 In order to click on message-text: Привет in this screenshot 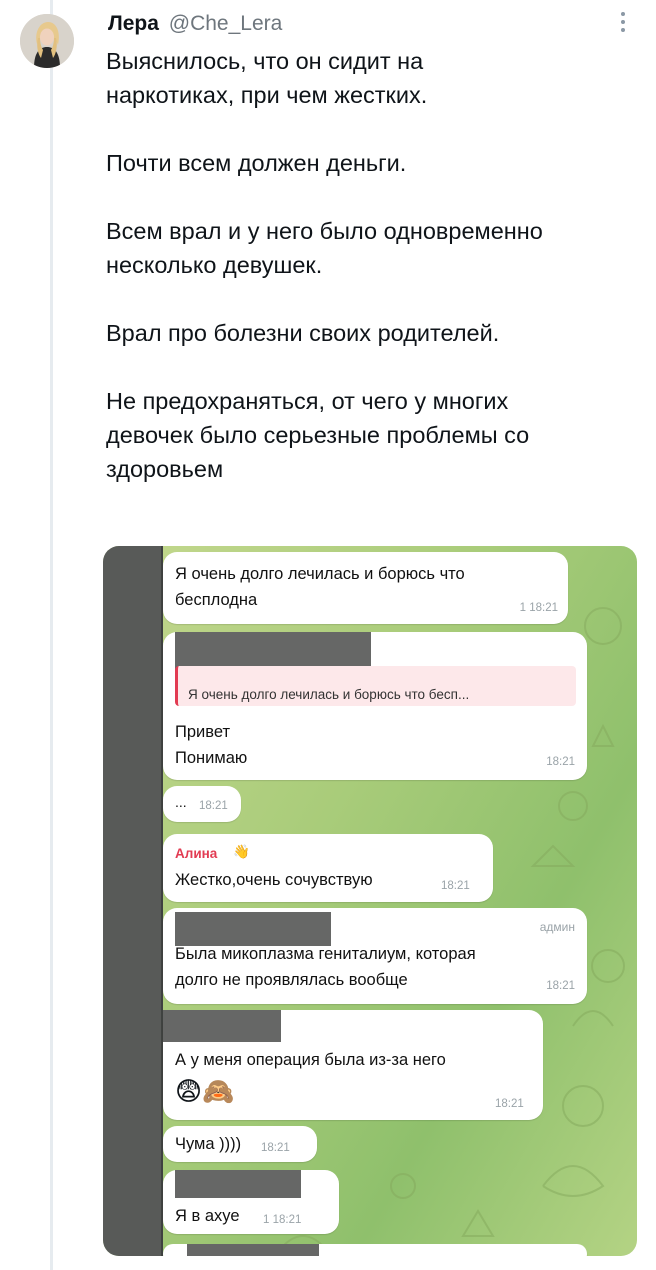, I will do `click(203, 732)`.